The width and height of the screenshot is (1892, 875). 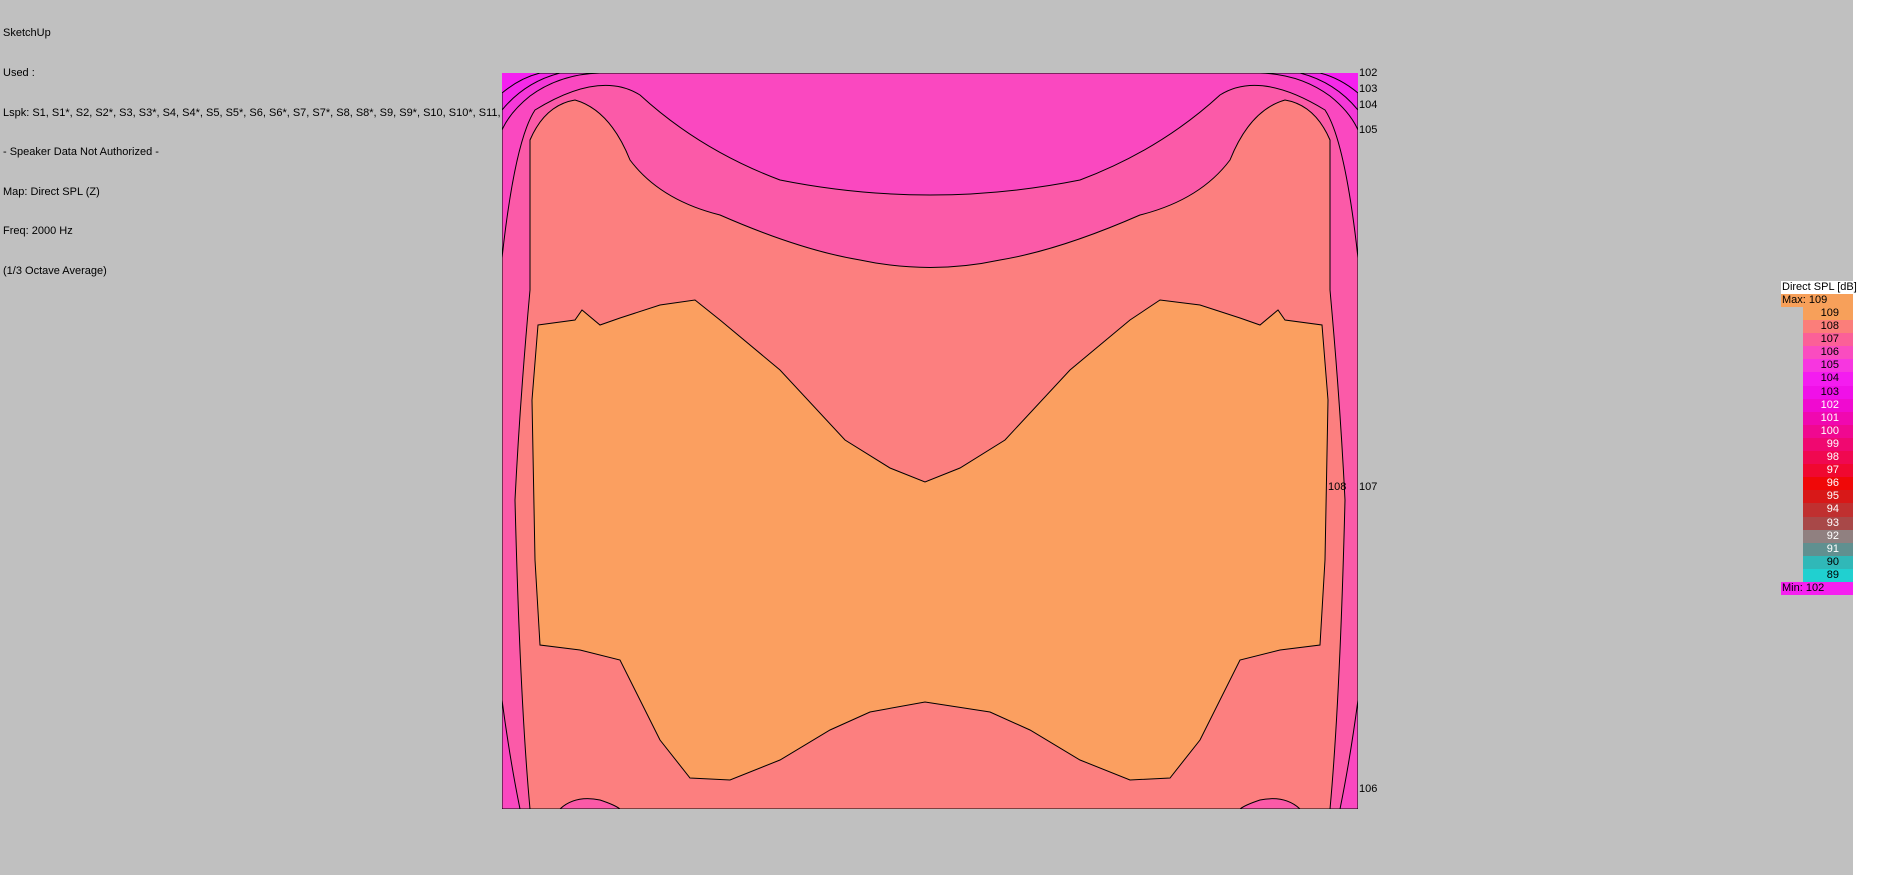 What do you see at coordinates (1817, 392) in the screenshot?
I see `legend-entry: 103` at bounding box center [1817, 392].